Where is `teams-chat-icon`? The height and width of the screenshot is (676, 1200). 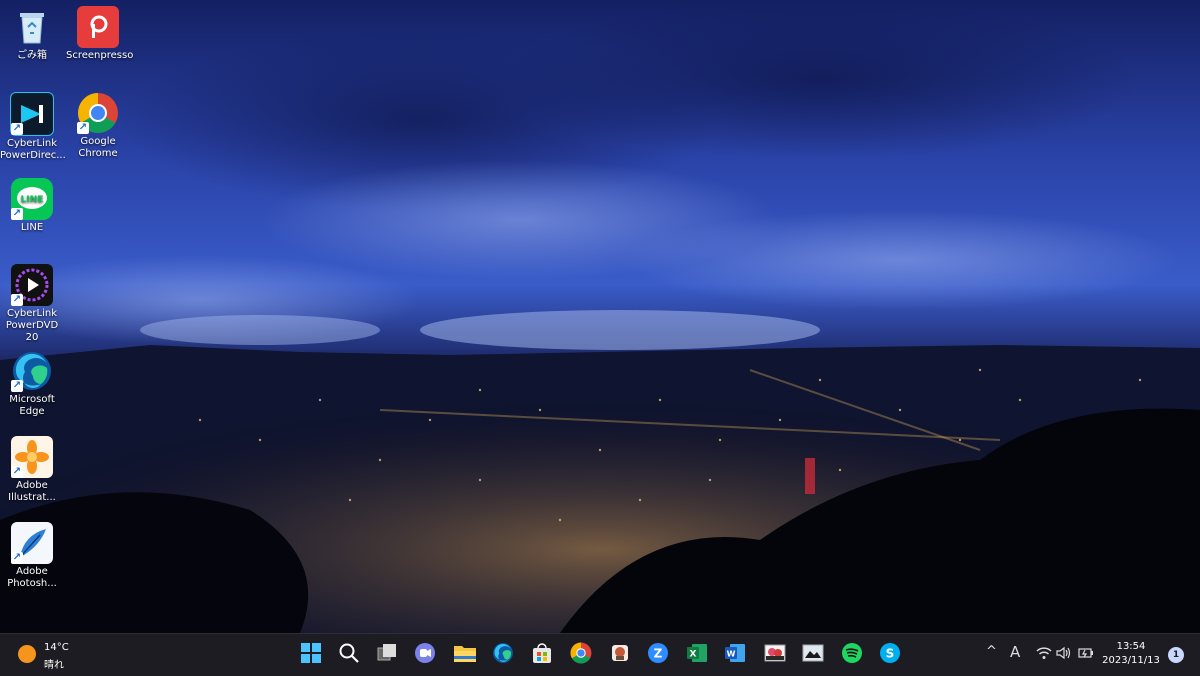
teams-chat-icon is located at coordinates (425, 655).